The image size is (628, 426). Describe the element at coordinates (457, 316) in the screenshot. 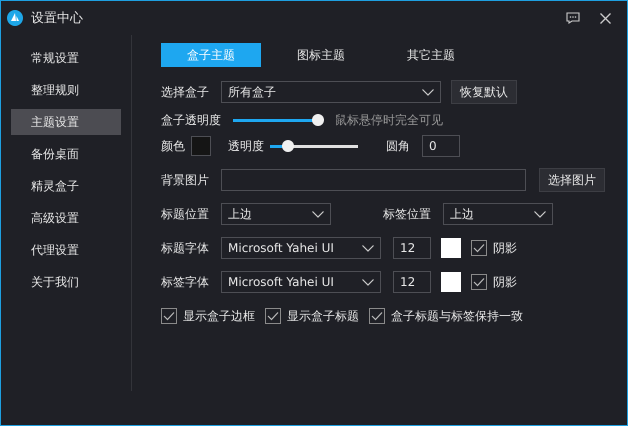

I see `checkbox-label: 盒子标题与标签保持一致` at that location.